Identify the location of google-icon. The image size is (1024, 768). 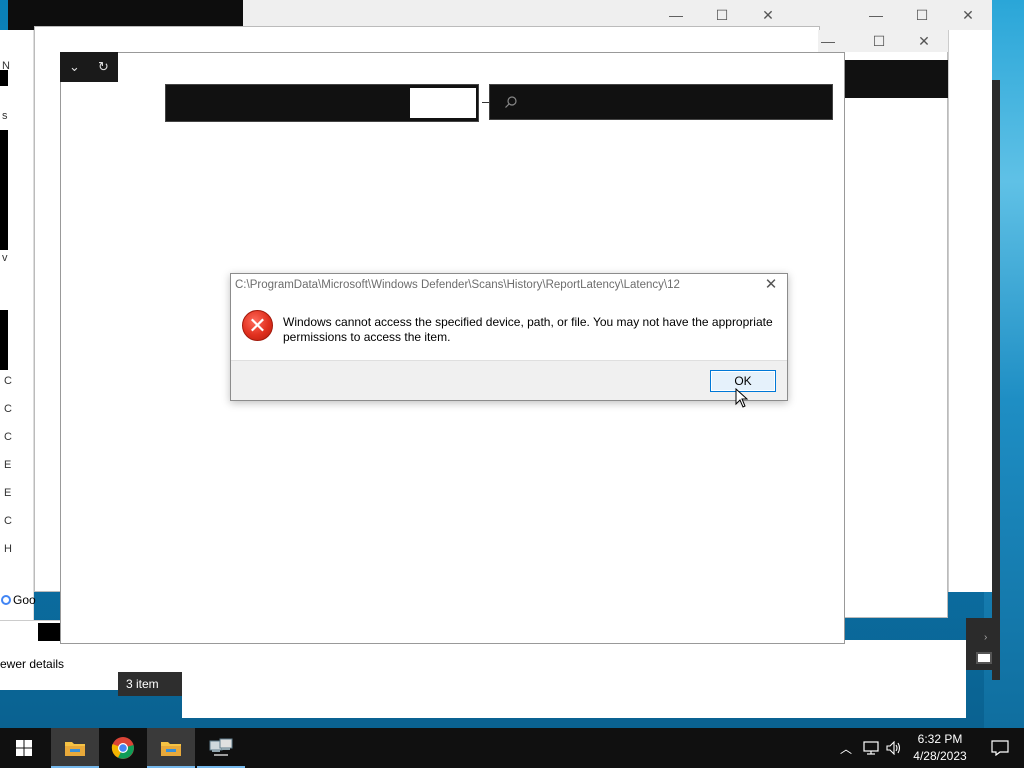
(6, 600).